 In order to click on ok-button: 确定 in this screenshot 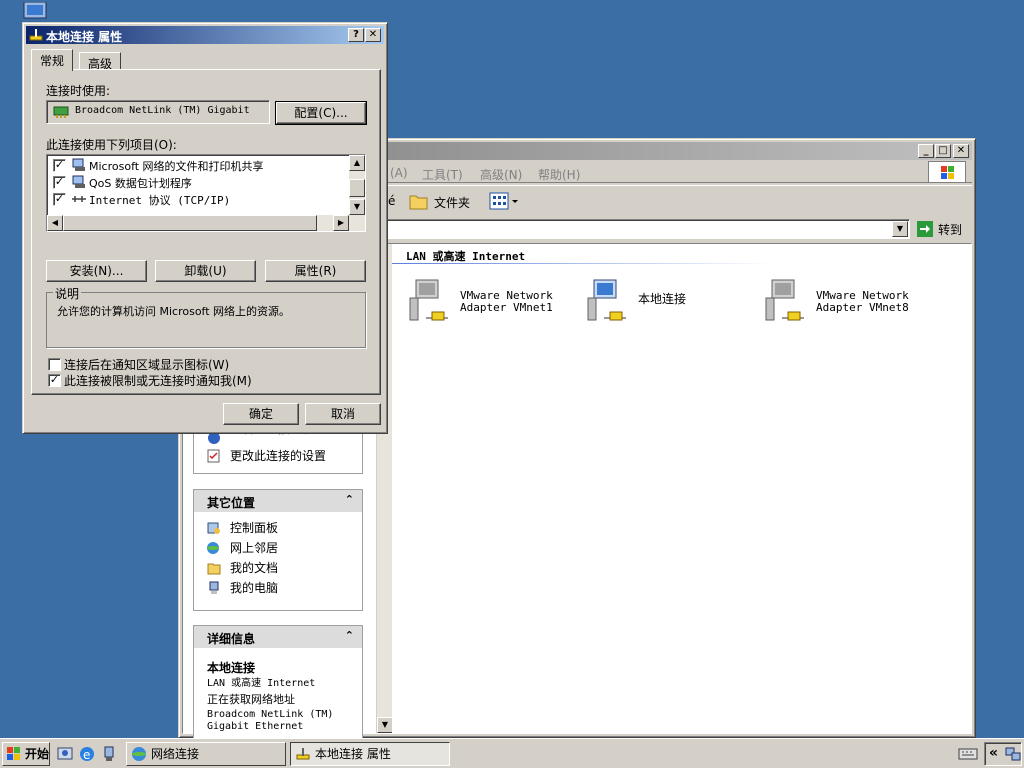, I will do `click(261, 414)`.